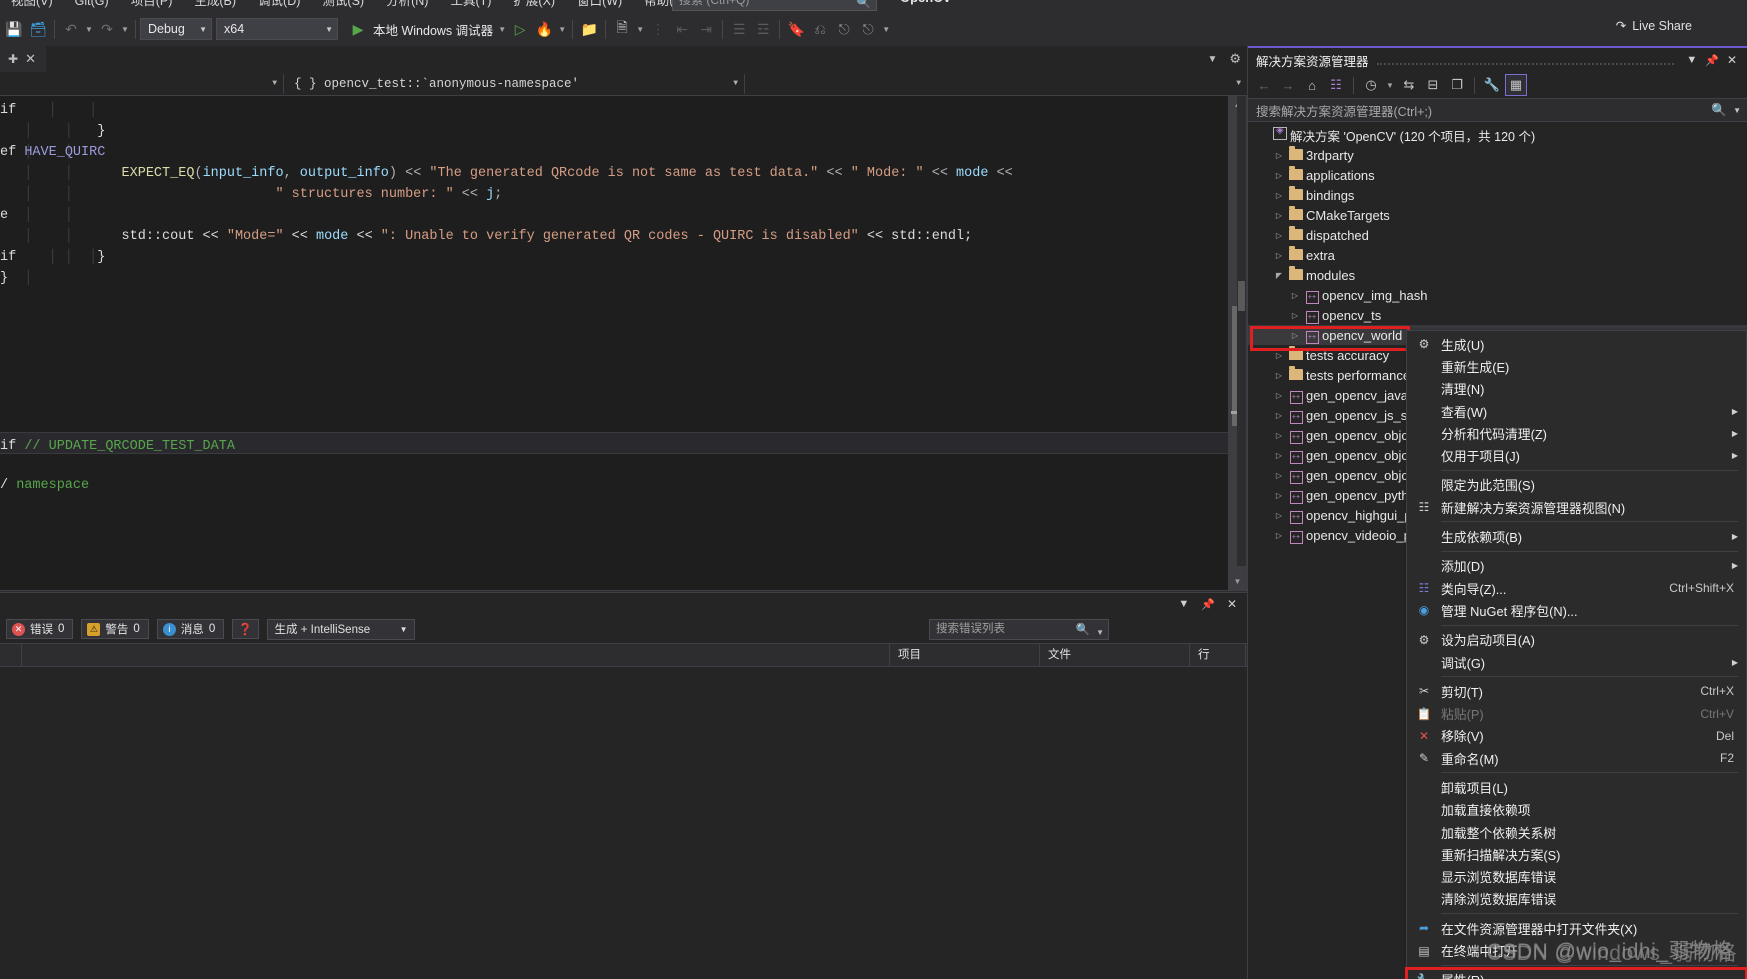 The image size is (1747, 979). Describe the element at coordinates (190, 629) in the screenshot. I see `messages-filter-button: i 消息 0` at that location.